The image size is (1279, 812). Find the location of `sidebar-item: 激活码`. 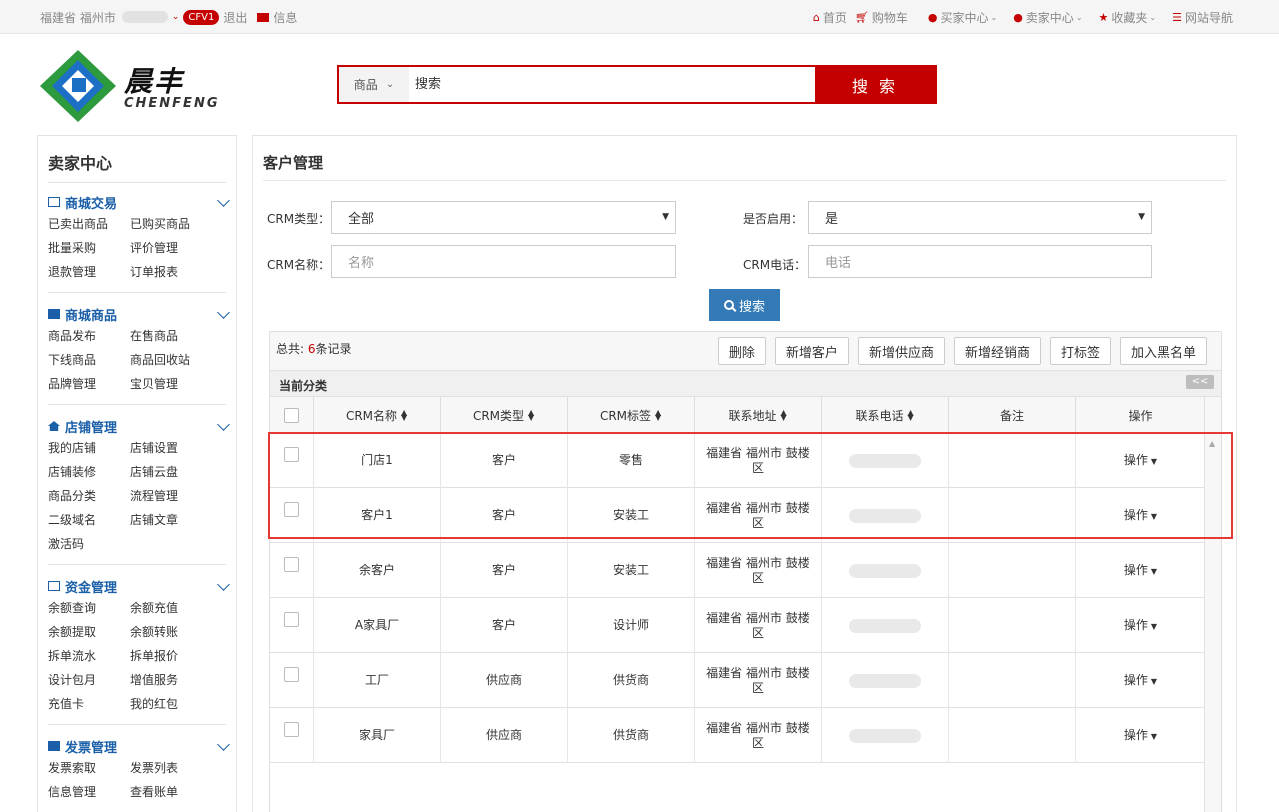

sidebar-item: 激活码 is located at coordinates (89, 544).